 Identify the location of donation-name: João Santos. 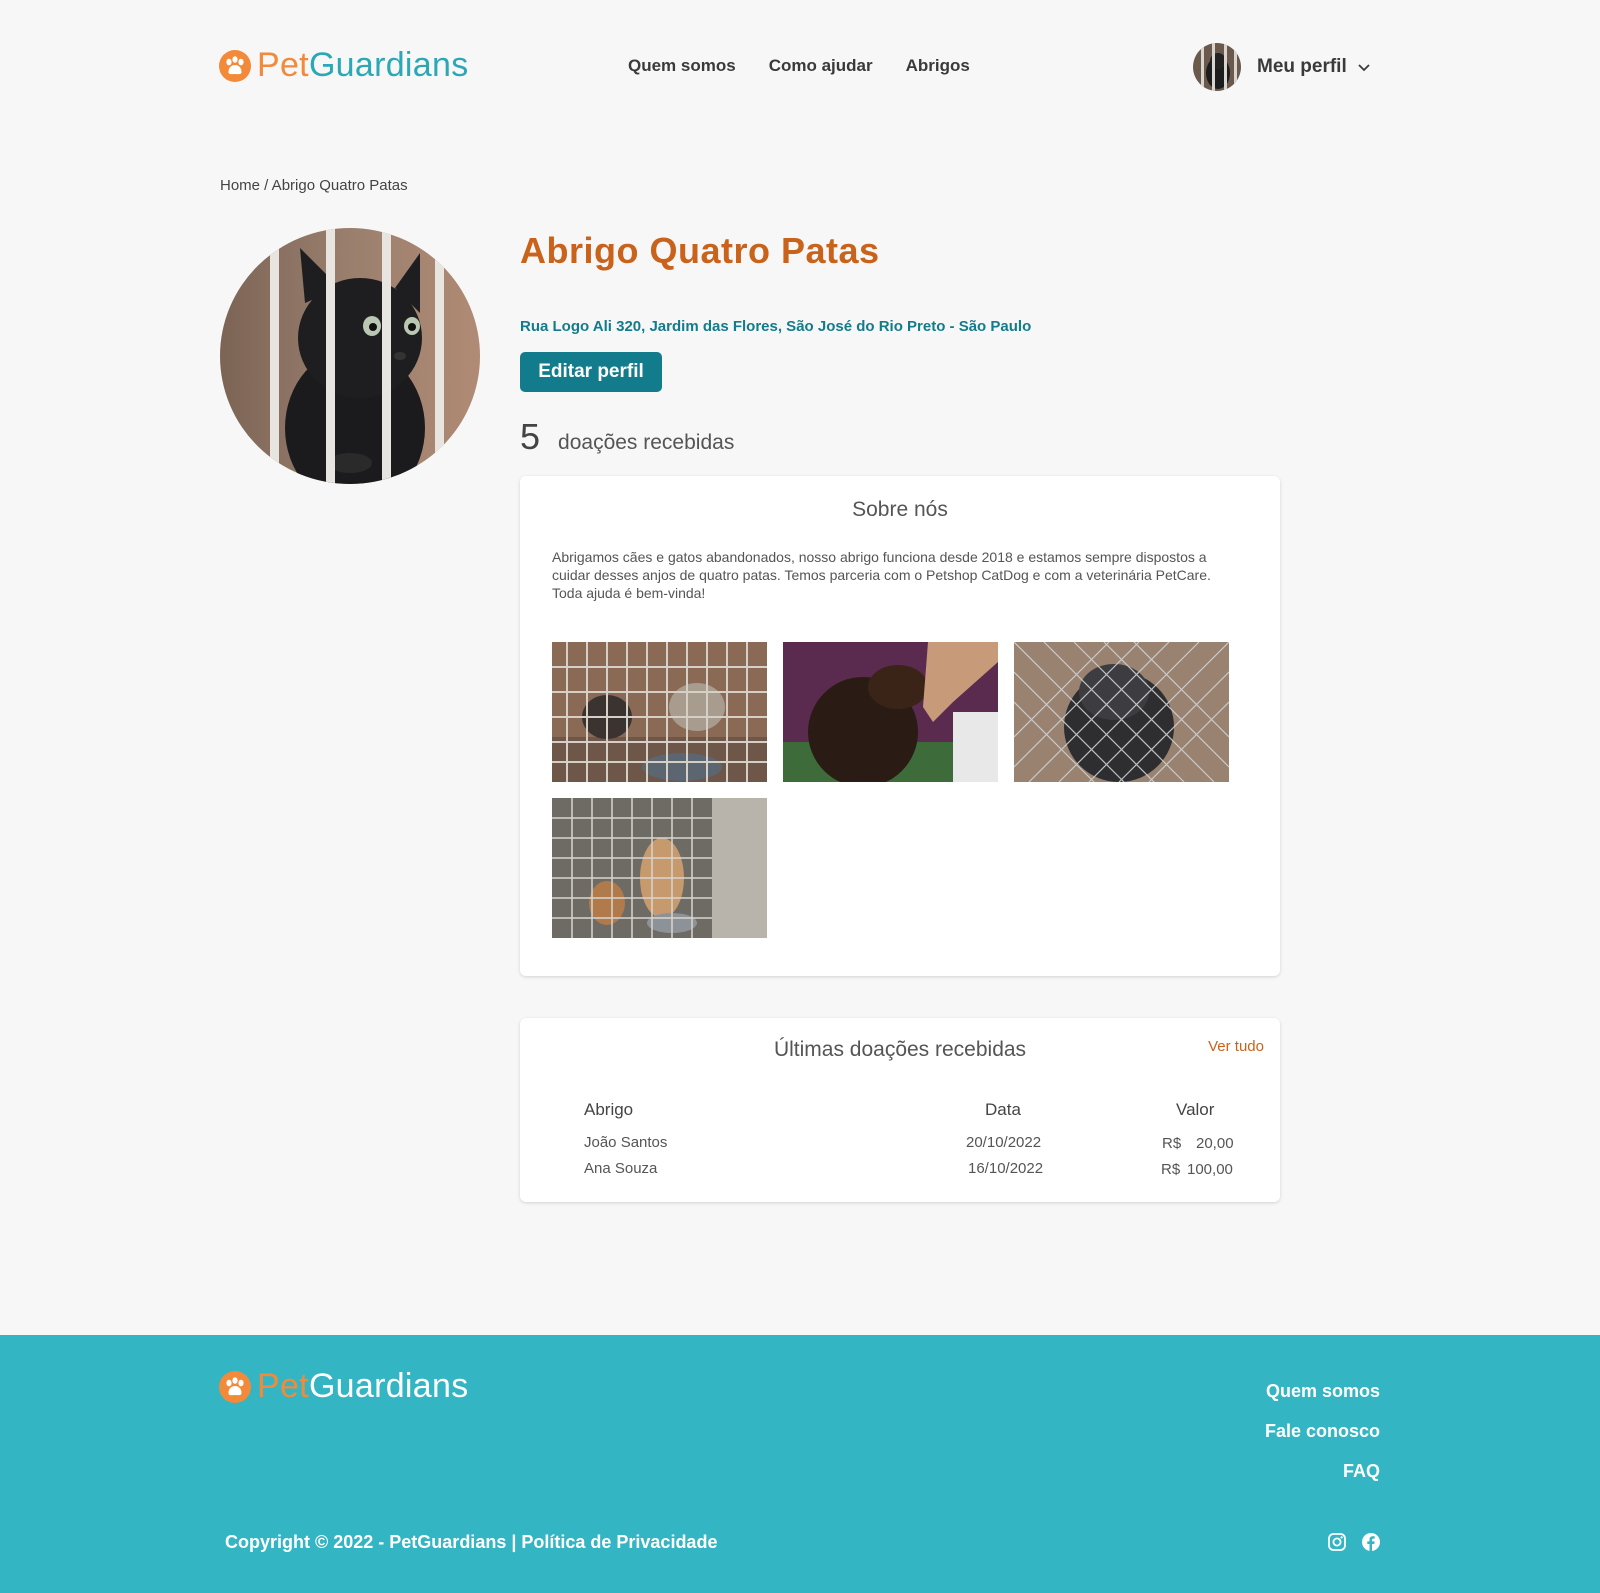
(626, 1142).